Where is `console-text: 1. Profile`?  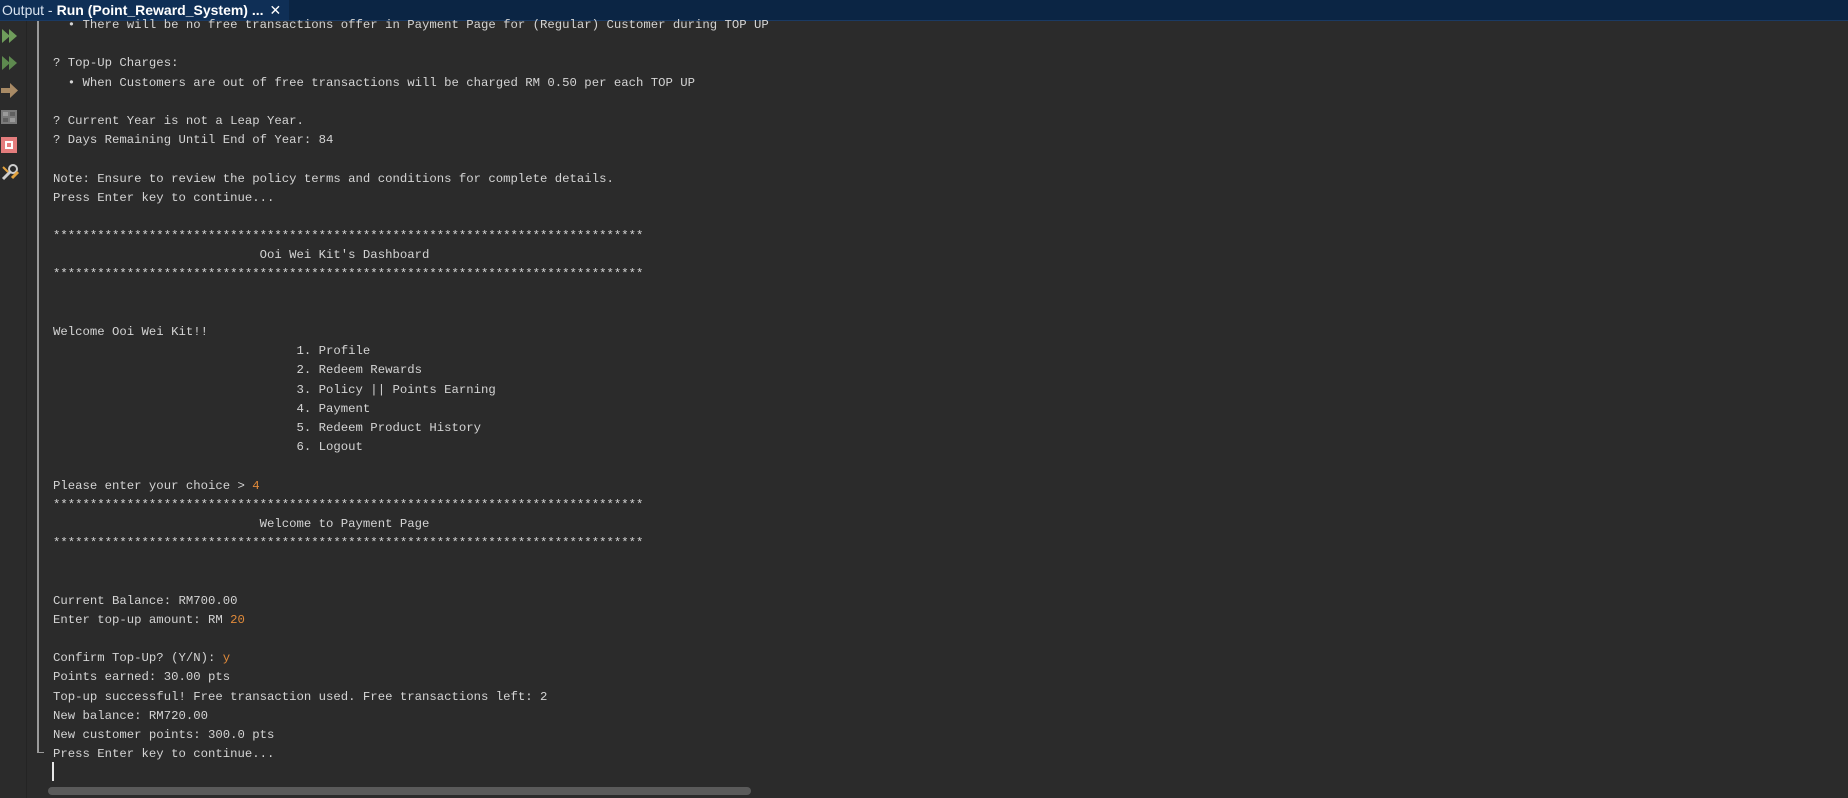
console-text: 1. Profile is located at coordinates (212, 351).